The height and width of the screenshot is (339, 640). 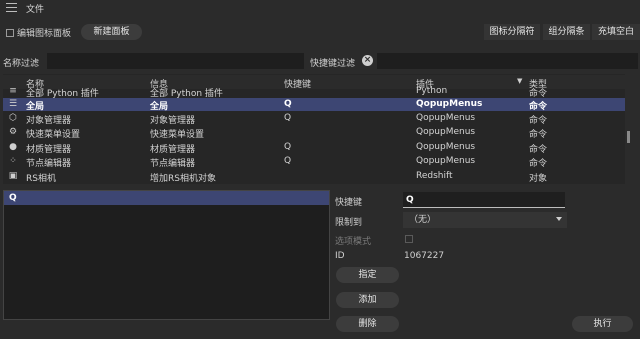 What do you see at coordinates (424, 256) in the screenshot?
I see `id-value: 1067227` at bounding box center [424, 256].